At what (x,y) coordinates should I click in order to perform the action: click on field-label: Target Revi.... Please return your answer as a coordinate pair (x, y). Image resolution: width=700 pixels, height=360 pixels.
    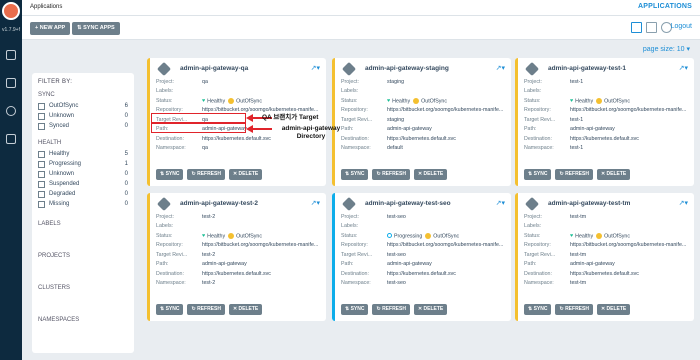
    Looking at the image, I should click on (172, 254).